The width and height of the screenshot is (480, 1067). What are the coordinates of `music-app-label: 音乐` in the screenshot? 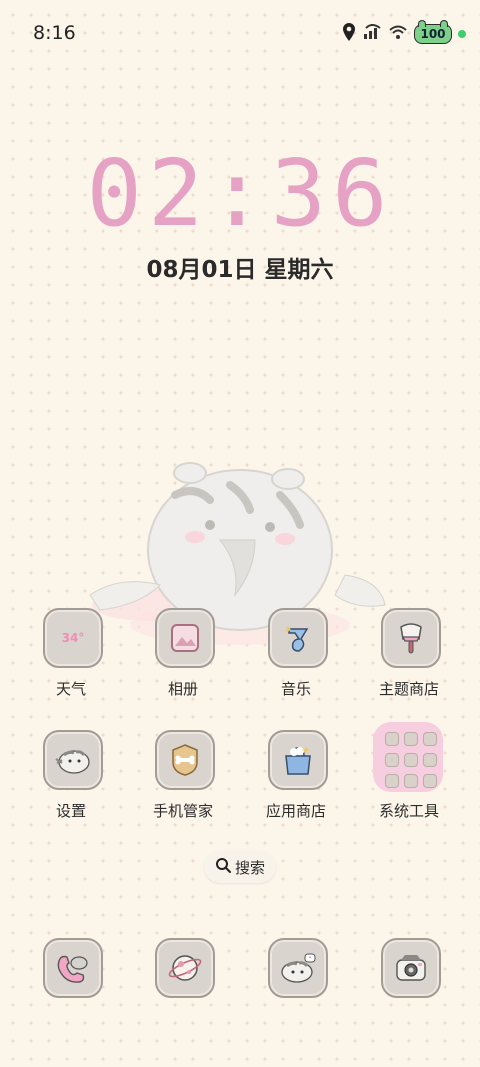 It's located at (296, 688).